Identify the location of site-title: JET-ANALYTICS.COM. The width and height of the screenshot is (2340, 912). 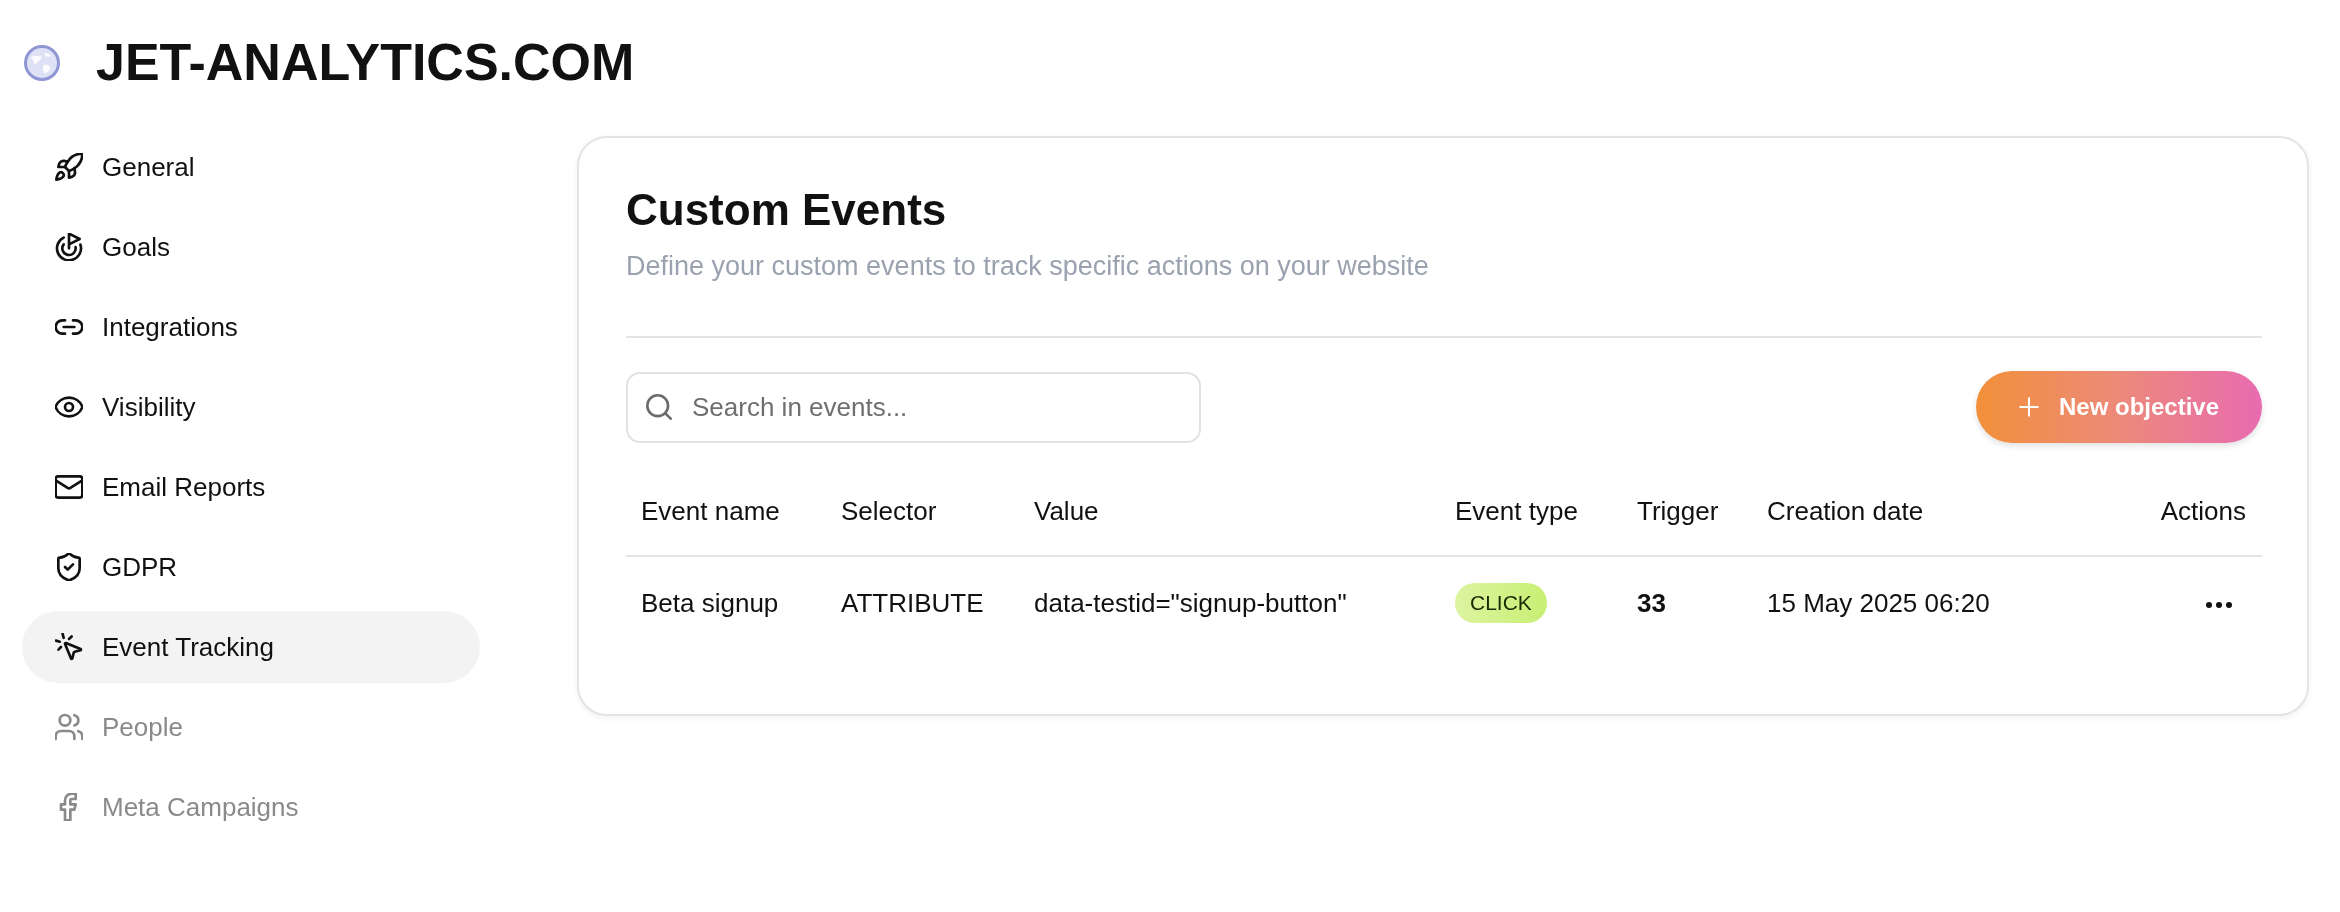
(365, 63).